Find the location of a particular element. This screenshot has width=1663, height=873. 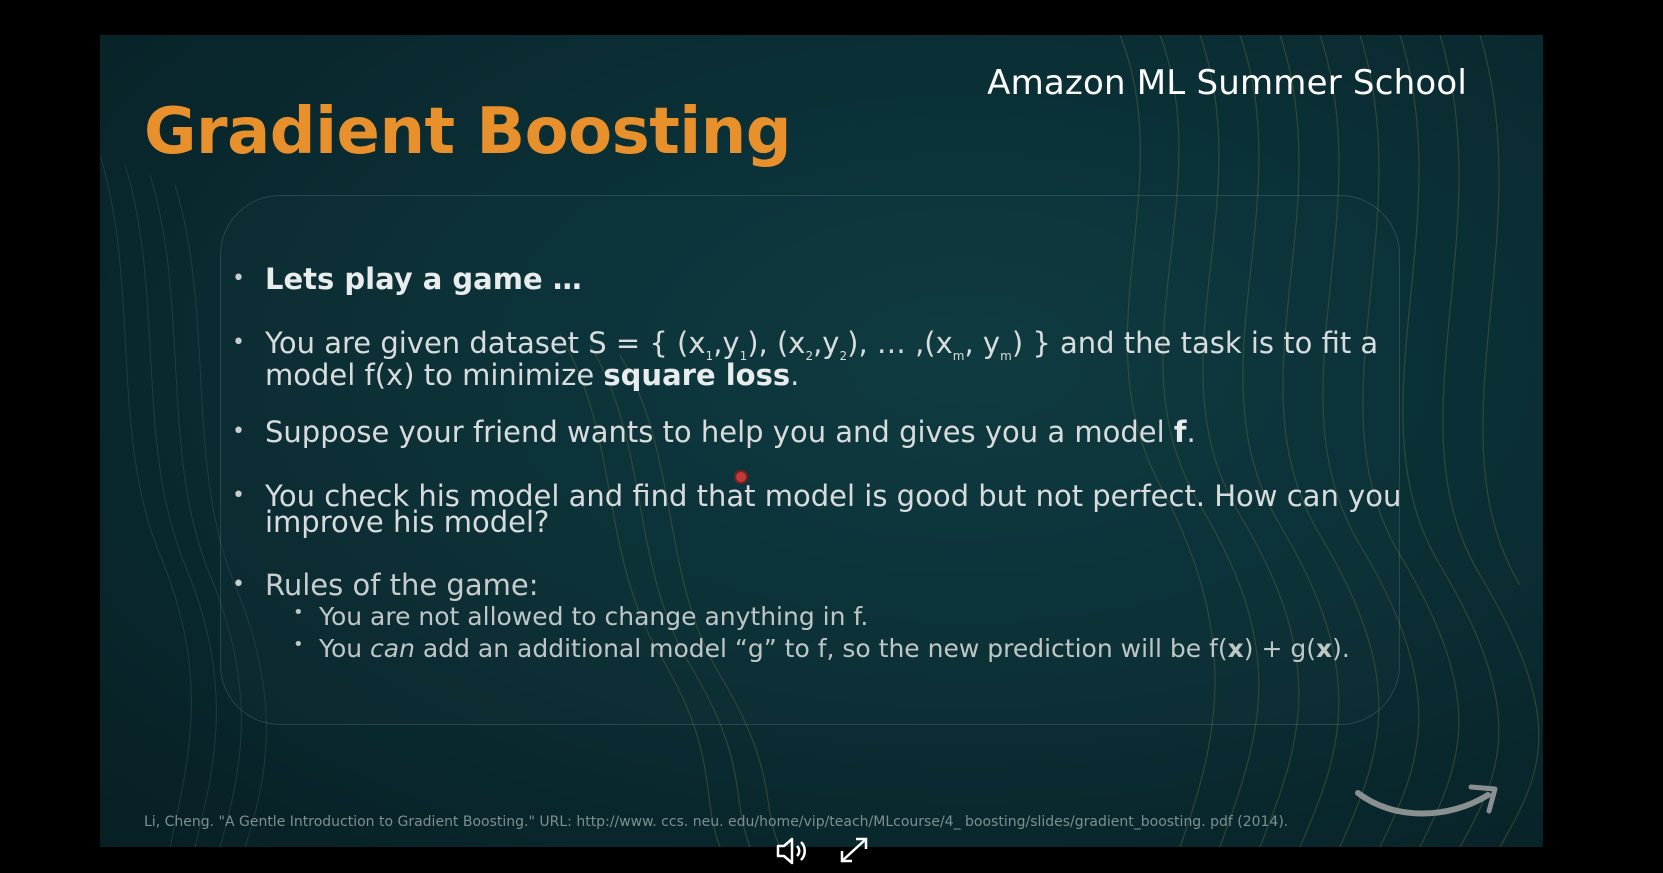

bullet-5: • Rules of the game: is located at coordinates (385, 585).